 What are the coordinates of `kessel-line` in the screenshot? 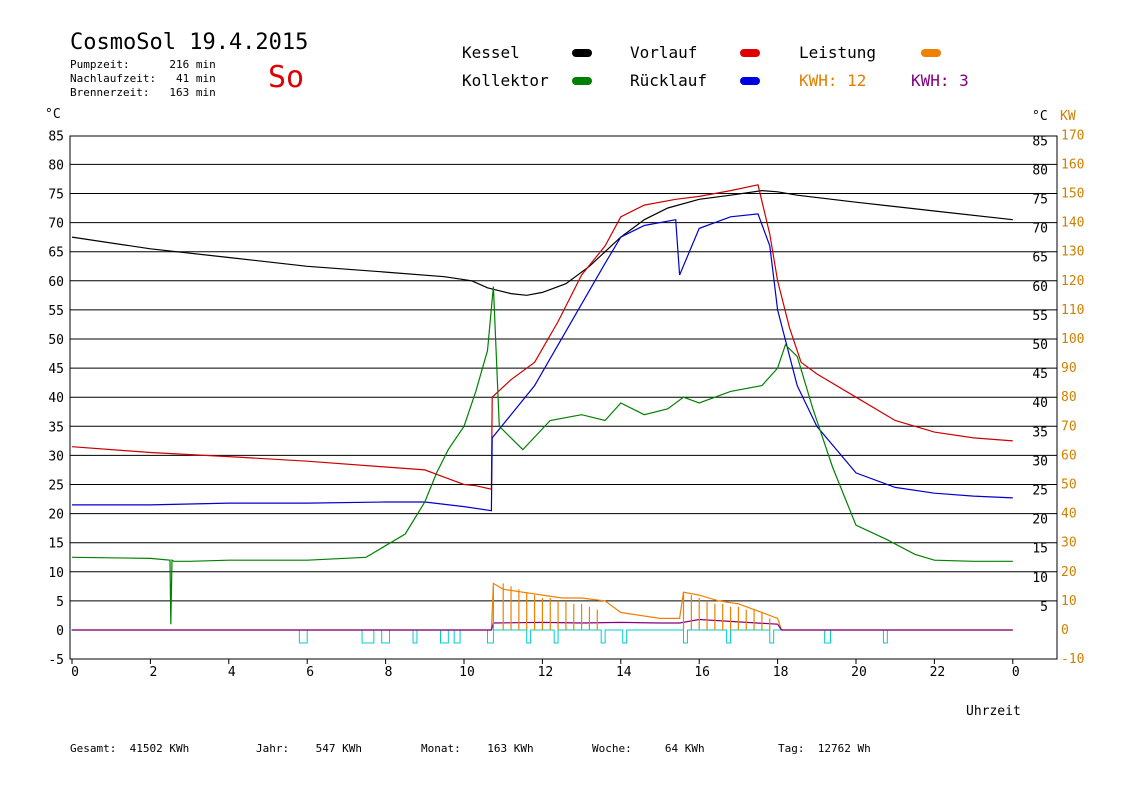 It's located at (542, 242).